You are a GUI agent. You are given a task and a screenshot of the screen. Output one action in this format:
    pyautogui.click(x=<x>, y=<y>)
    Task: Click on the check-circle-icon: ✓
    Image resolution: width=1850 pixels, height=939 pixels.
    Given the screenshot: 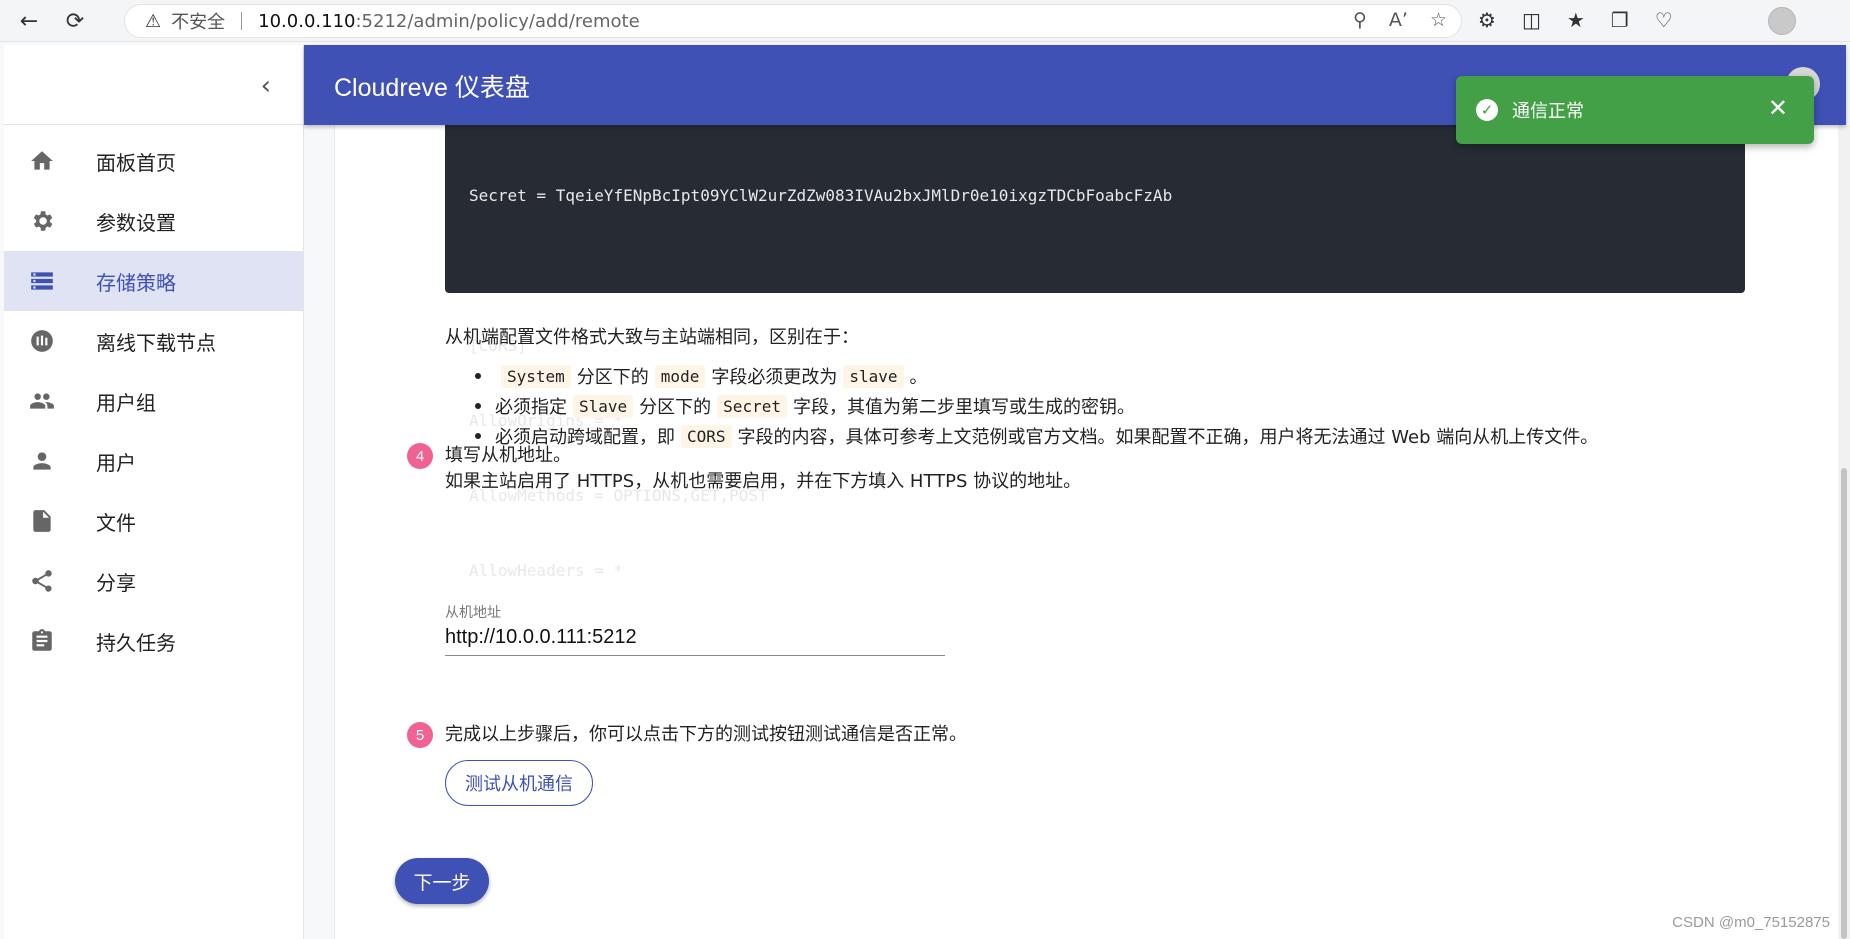 What is the action you would take?
    pyautogui.click(x=1487, y=110)
    